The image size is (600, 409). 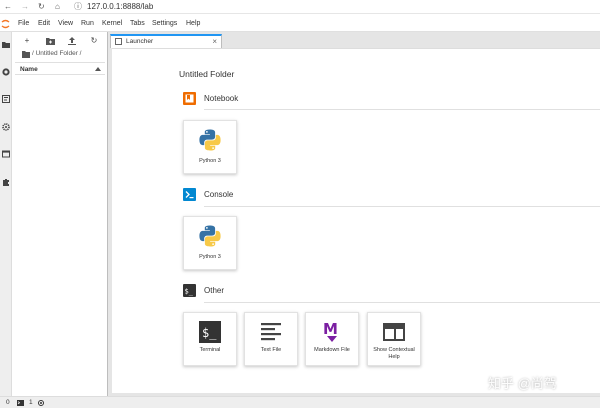 I want to click on console-python3-card: Python 3, so click(x=210, y=243).